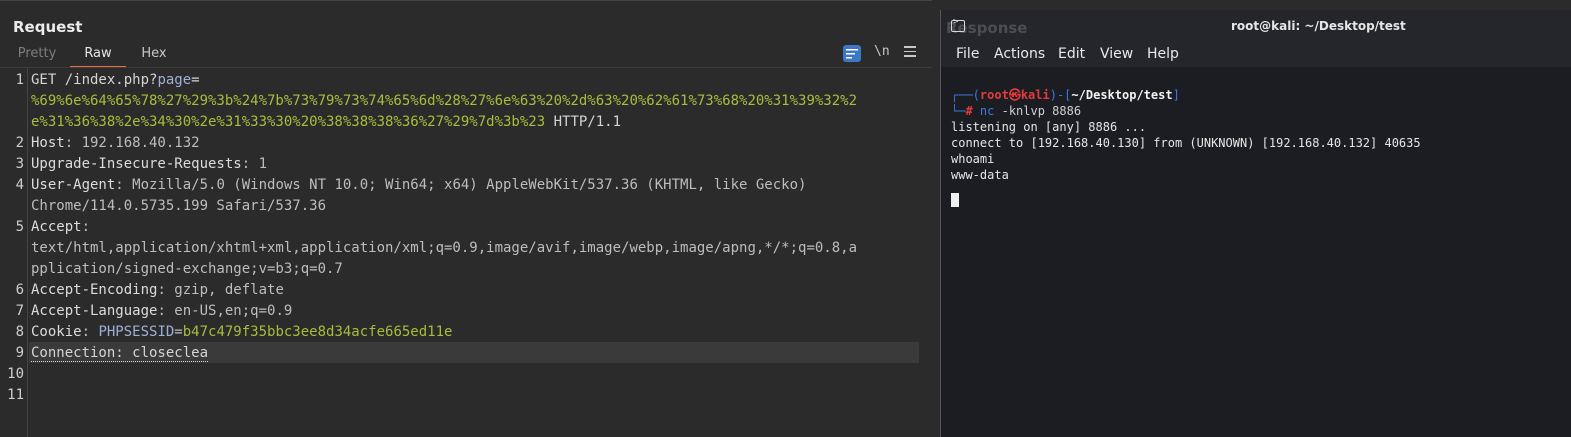 Image resolution: width=1571 pixels, height=437 pixels. I want to click on request-line: GET /index.php?page=, so click(115, 80).